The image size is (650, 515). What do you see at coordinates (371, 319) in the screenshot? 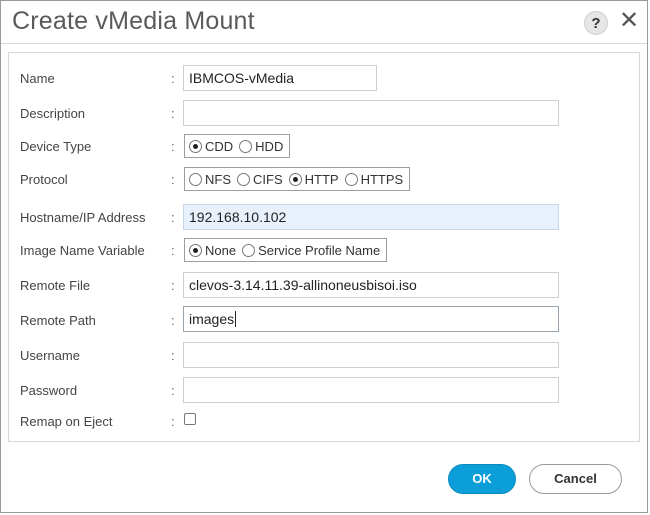
I see `remote-path-input: images` at bounding box center [371, 319].